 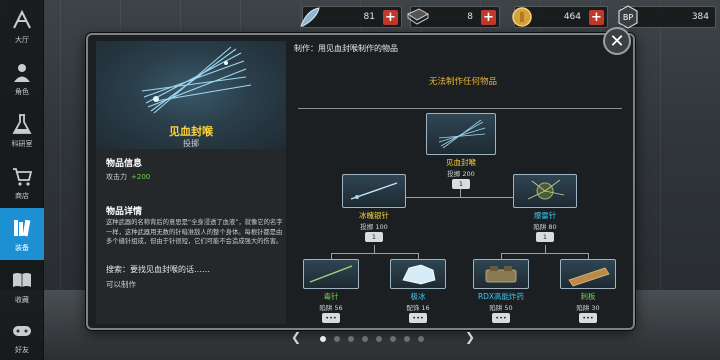 I want to click on thunder-needle-name: 爆雷针, so click(x=545, y=215).